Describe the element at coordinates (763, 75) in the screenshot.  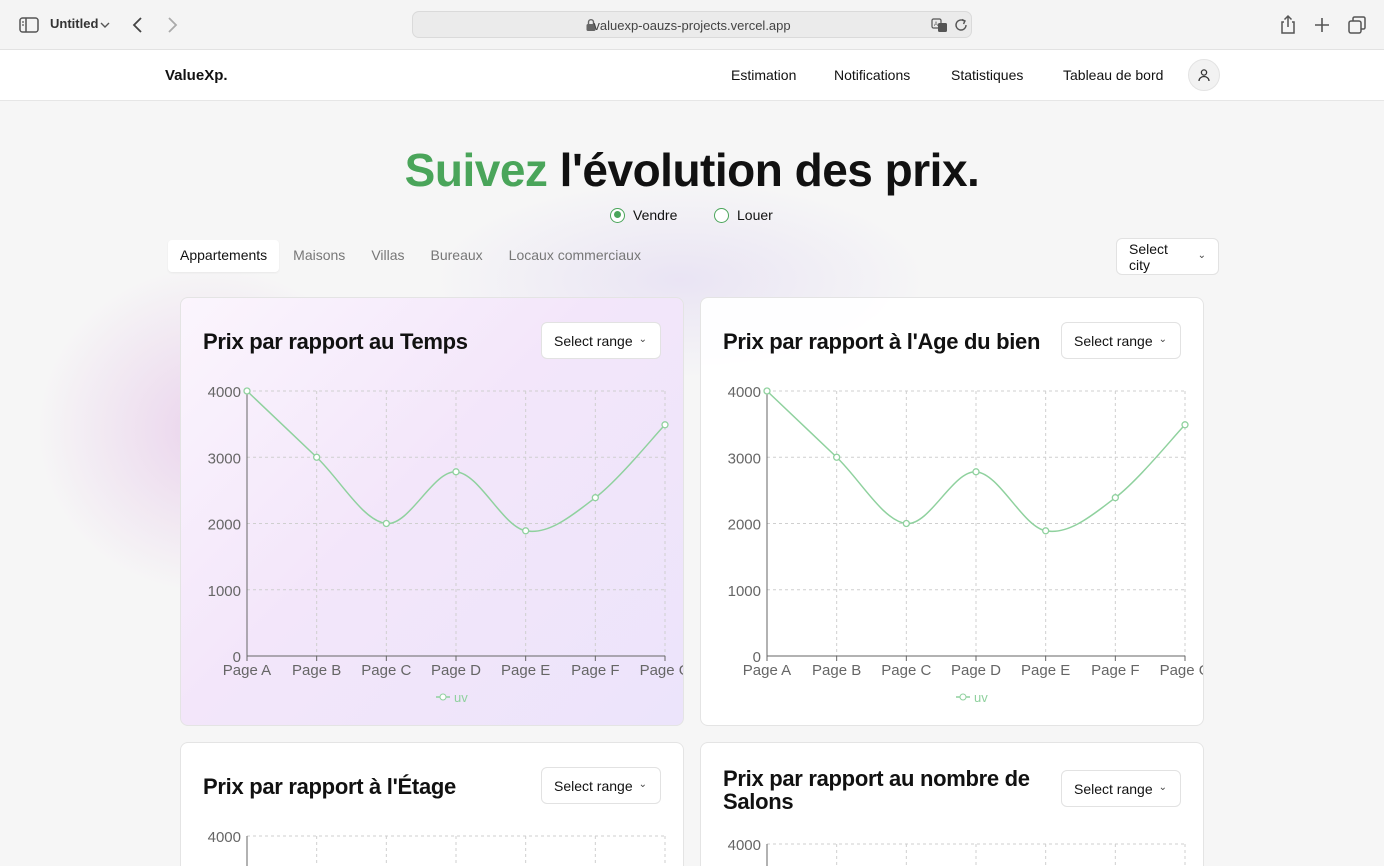
I see `nav-link-estimation: Estimation` at that location.